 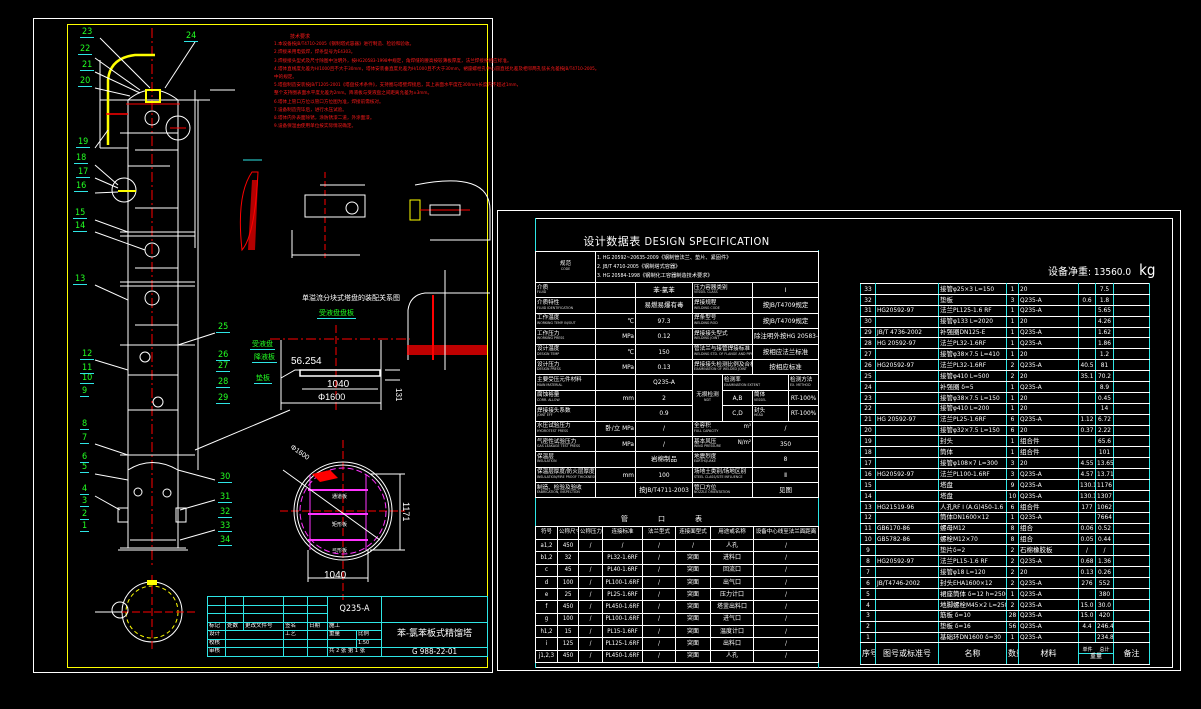 I want to click on spec-row: 介质 FLUID 苯-氯苯 压力容器类别 VESSEL CLASS Ⅰ, so click(x=677, y=290).